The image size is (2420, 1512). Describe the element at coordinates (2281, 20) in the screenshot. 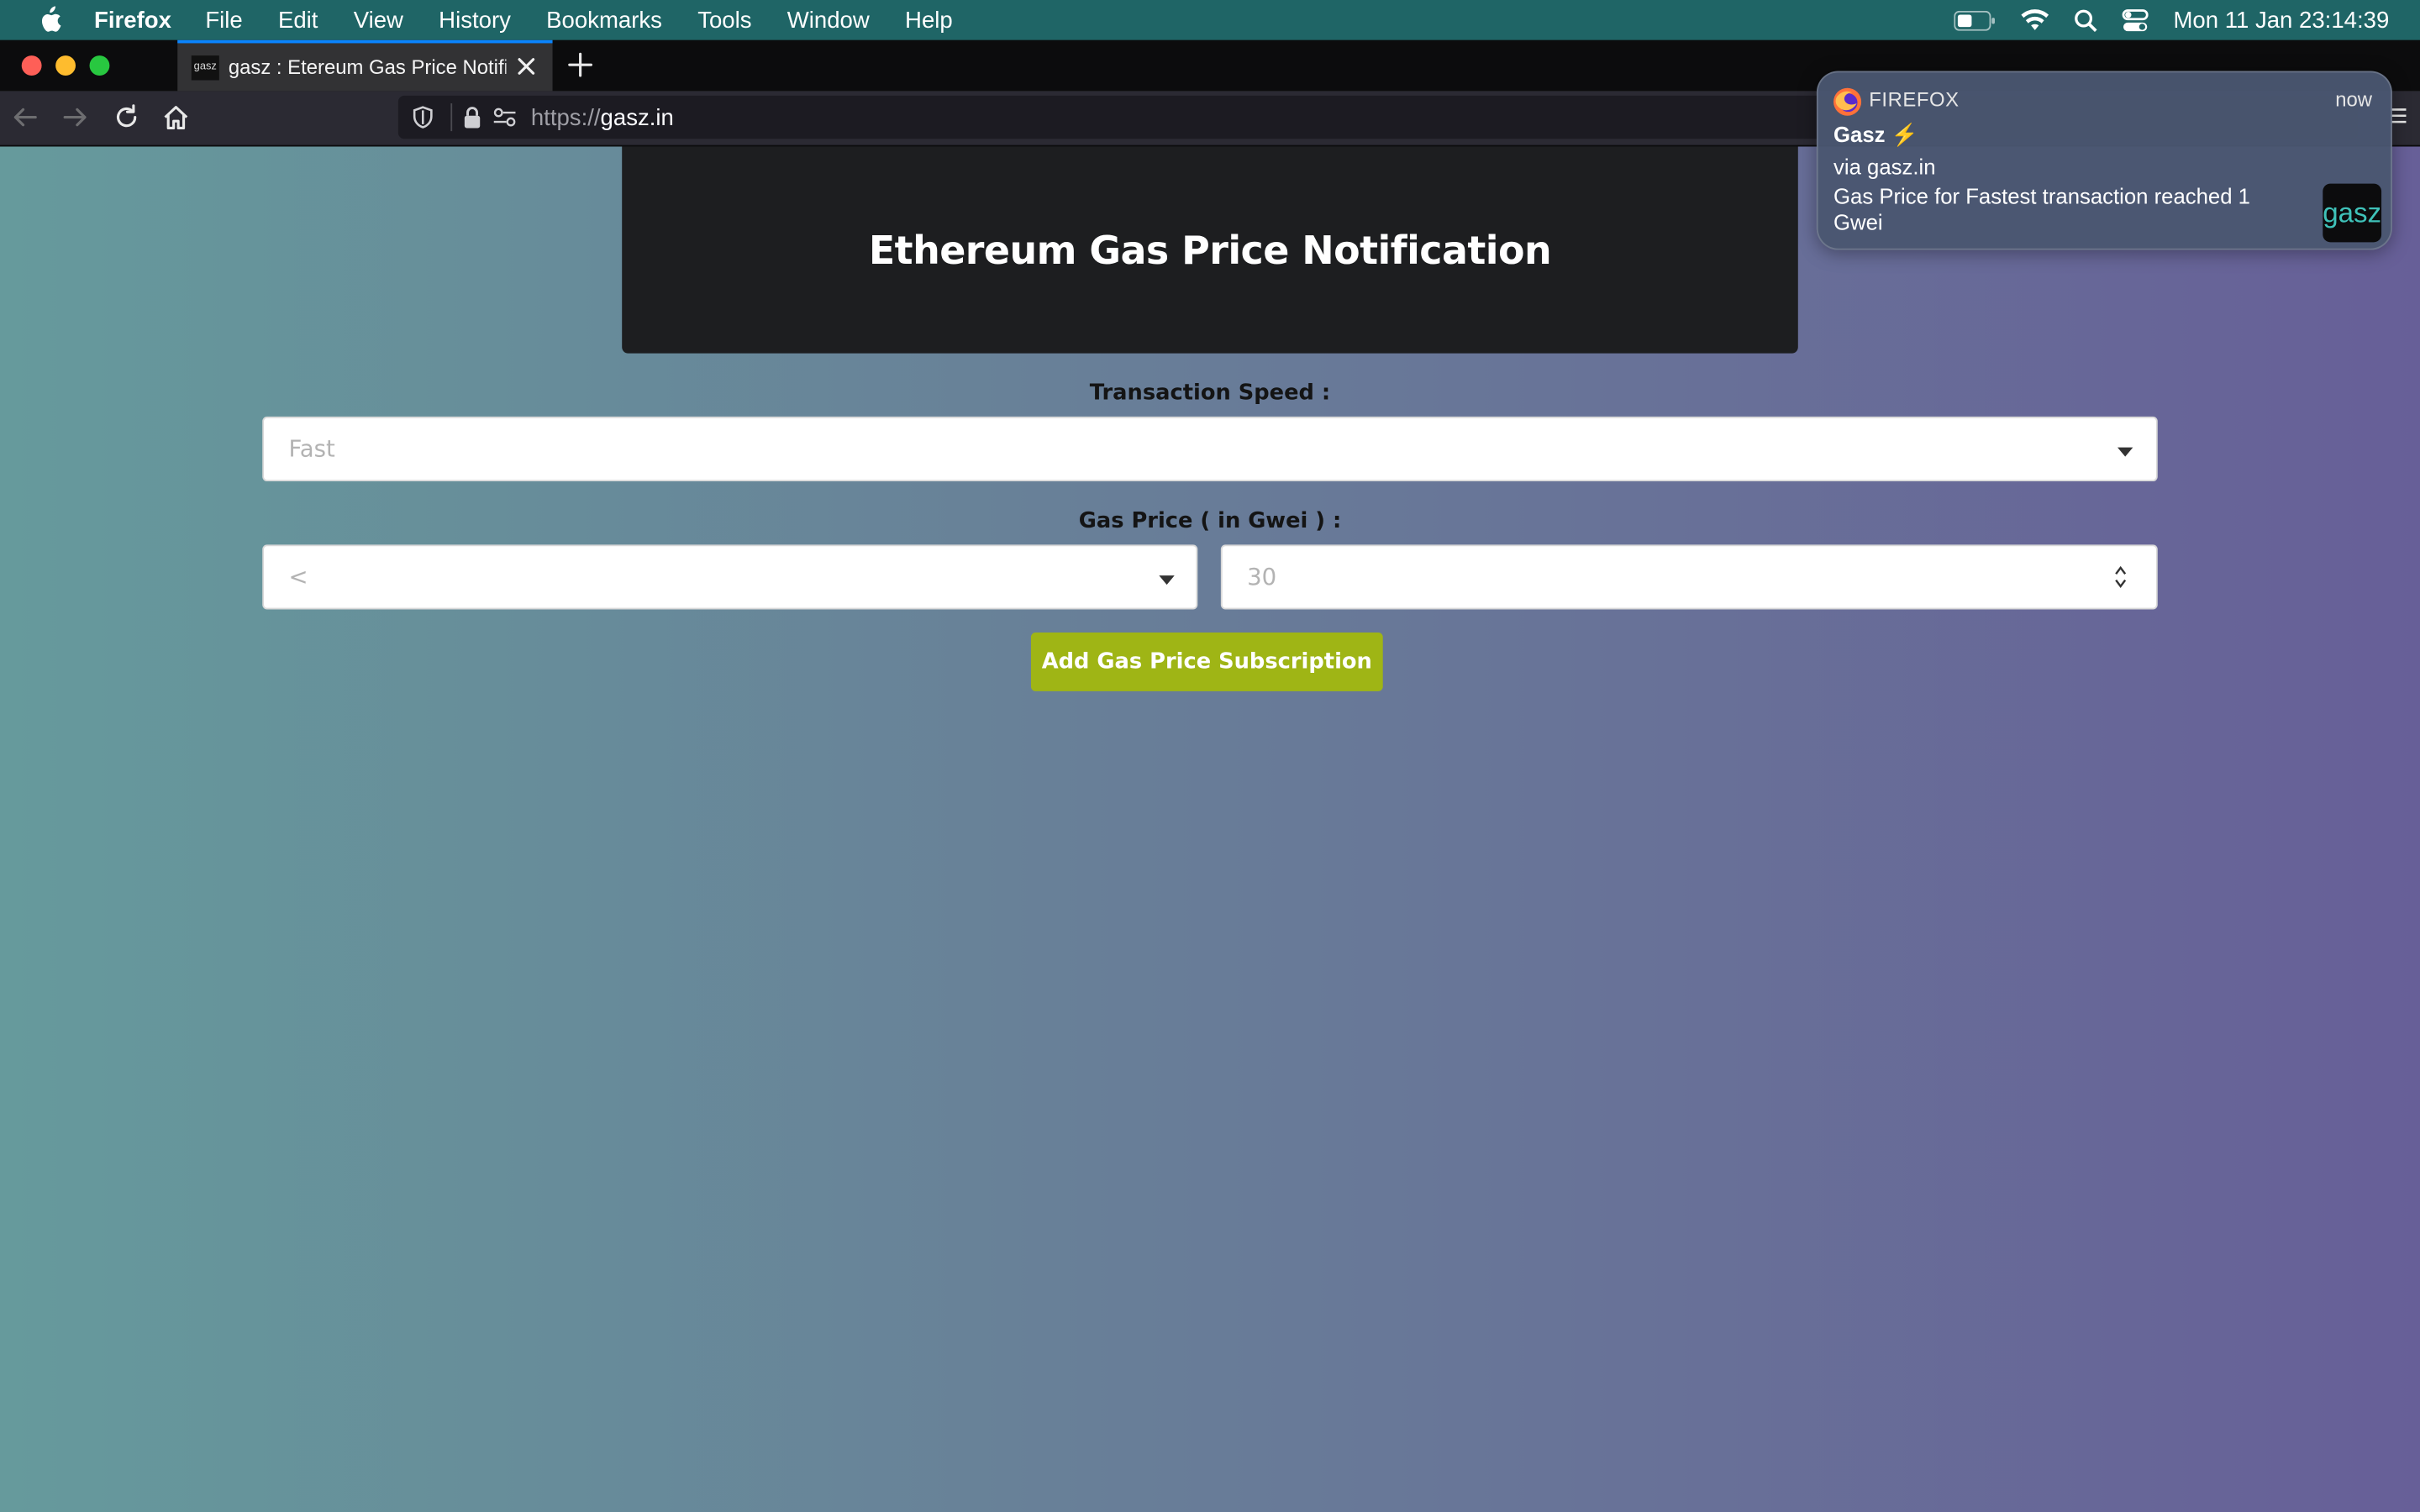

I see `menubar-clock: Mon 11 Jan 23:14:39` at that location.